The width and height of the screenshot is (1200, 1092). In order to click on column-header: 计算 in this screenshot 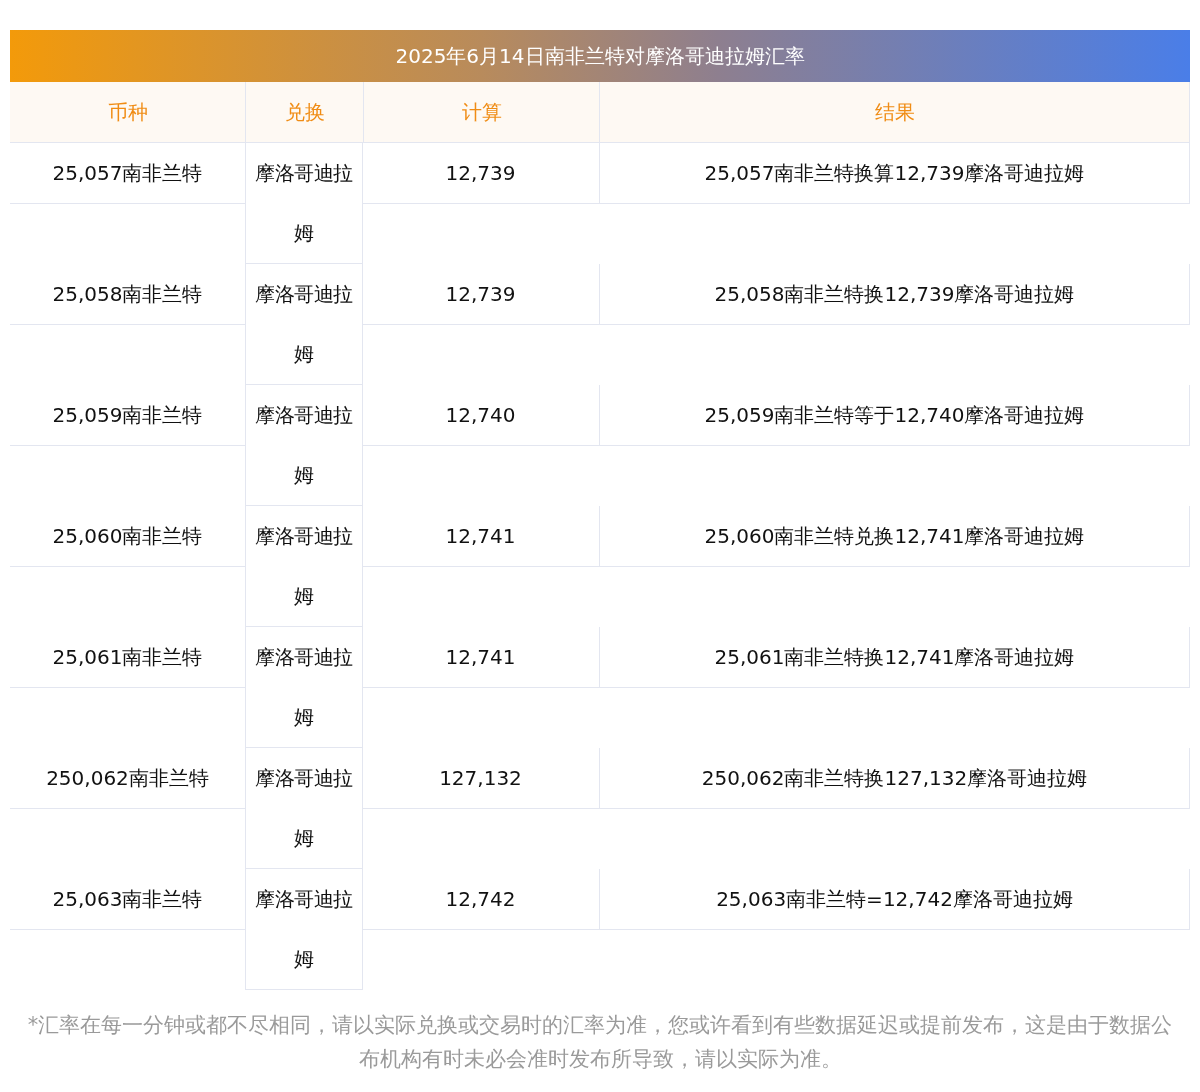, I will do `click(481, 112)`.